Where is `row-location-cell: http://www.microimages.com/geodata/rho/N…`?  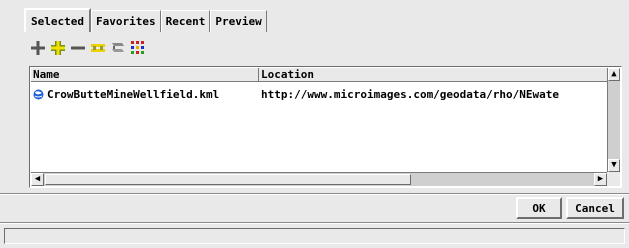
row-location-cell: http://www.microimages.com/geodata/rho/N… is located at coordinates (409, 94).